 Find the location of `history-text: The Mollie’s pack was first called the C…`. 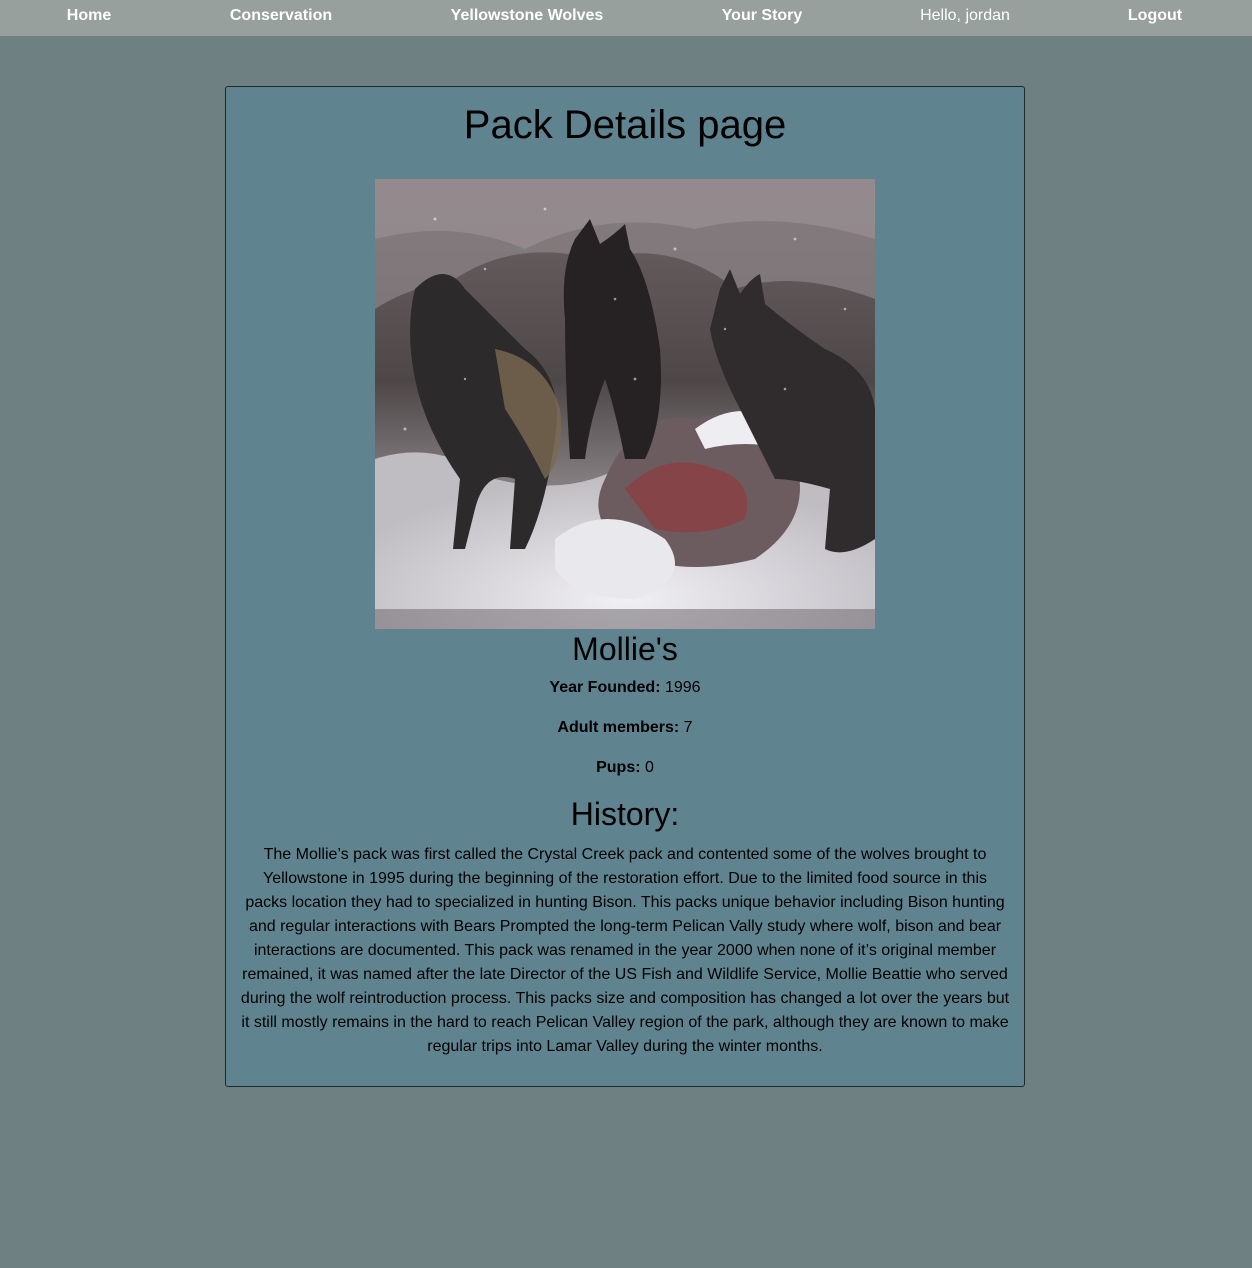

history-text: The Mollie’s pack was first called the C… is located at coordinates (625, 950).